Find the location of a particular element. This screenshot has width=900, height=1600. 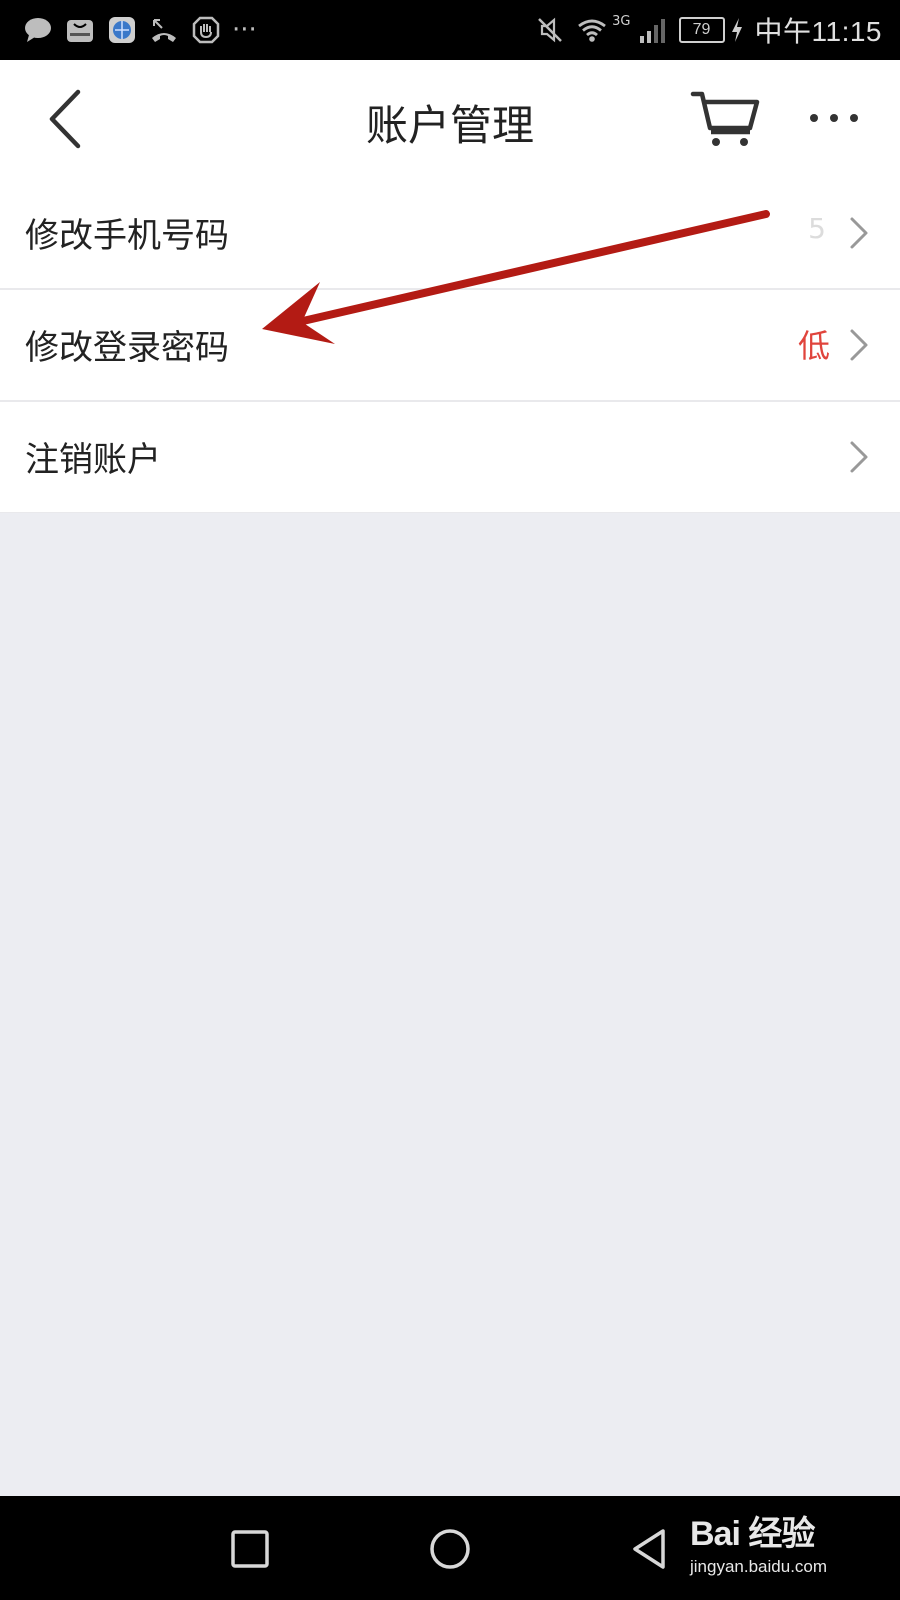

more-options-button is located at coordinates (834, 118).